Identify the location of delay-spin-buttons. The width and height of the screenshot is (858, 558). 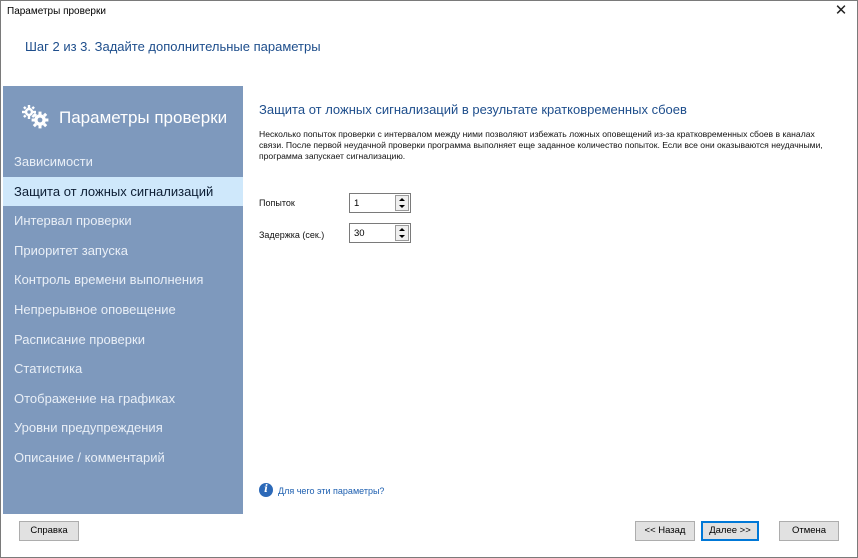
(402, 233).